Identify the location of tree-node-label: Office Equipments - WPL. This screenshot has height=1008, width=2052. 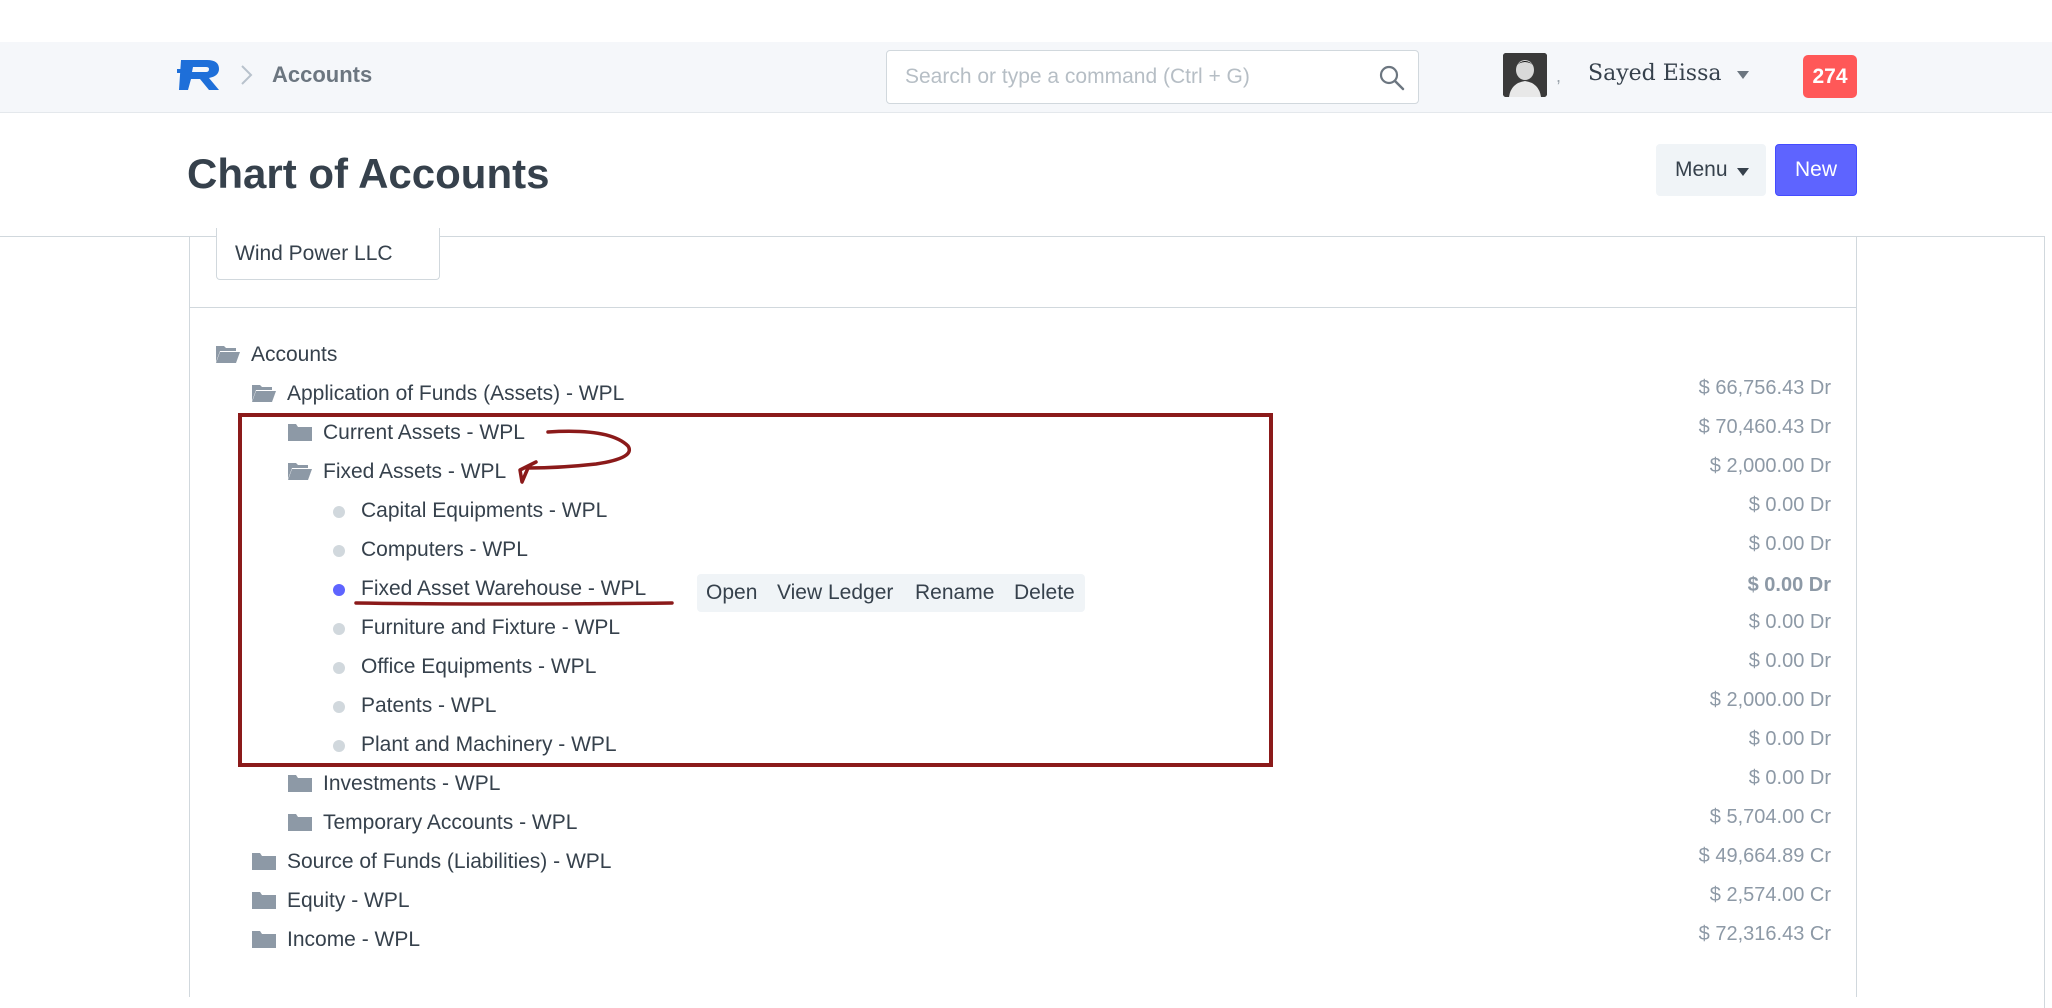
(479, 666).